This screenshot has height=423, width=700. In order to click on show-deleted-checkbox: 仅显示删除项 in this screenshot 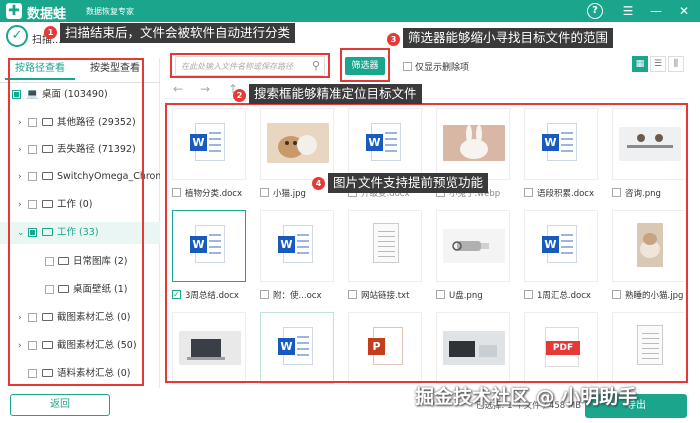, I will do `click(436, 66)`.